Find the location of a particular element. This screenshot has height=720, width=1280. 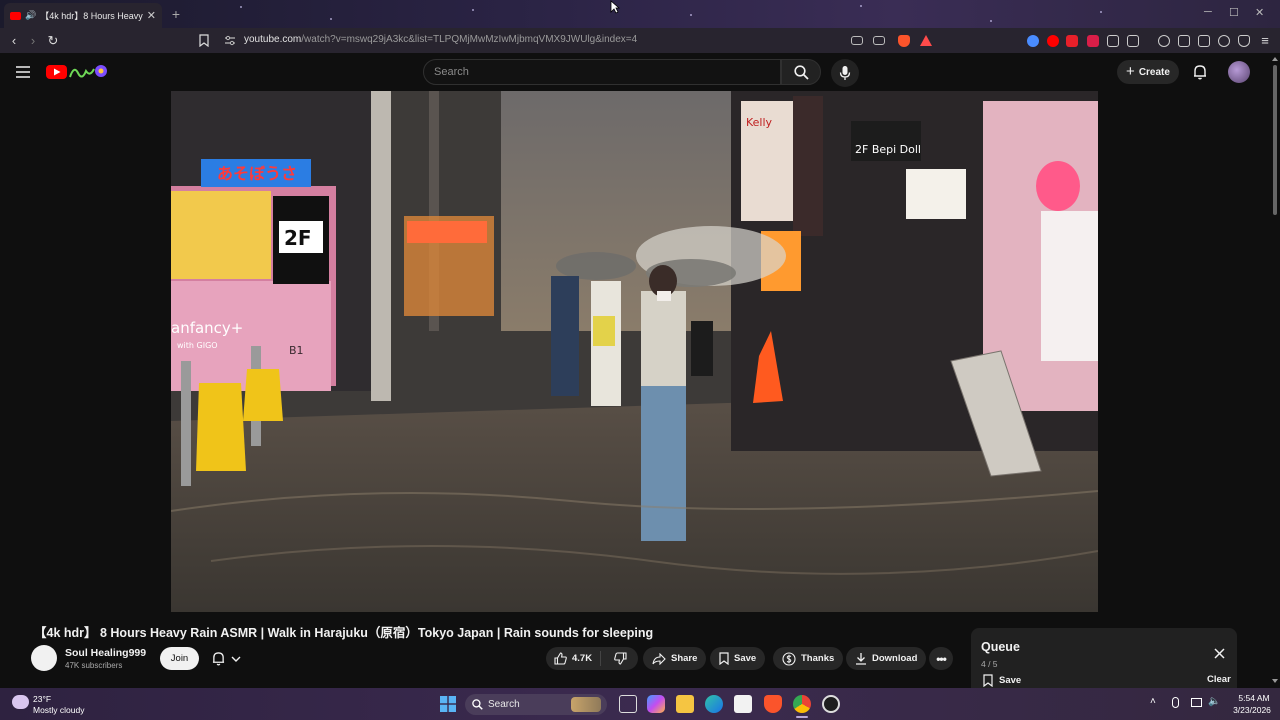

file-explorer-icon is located at coordinates (685, 704).